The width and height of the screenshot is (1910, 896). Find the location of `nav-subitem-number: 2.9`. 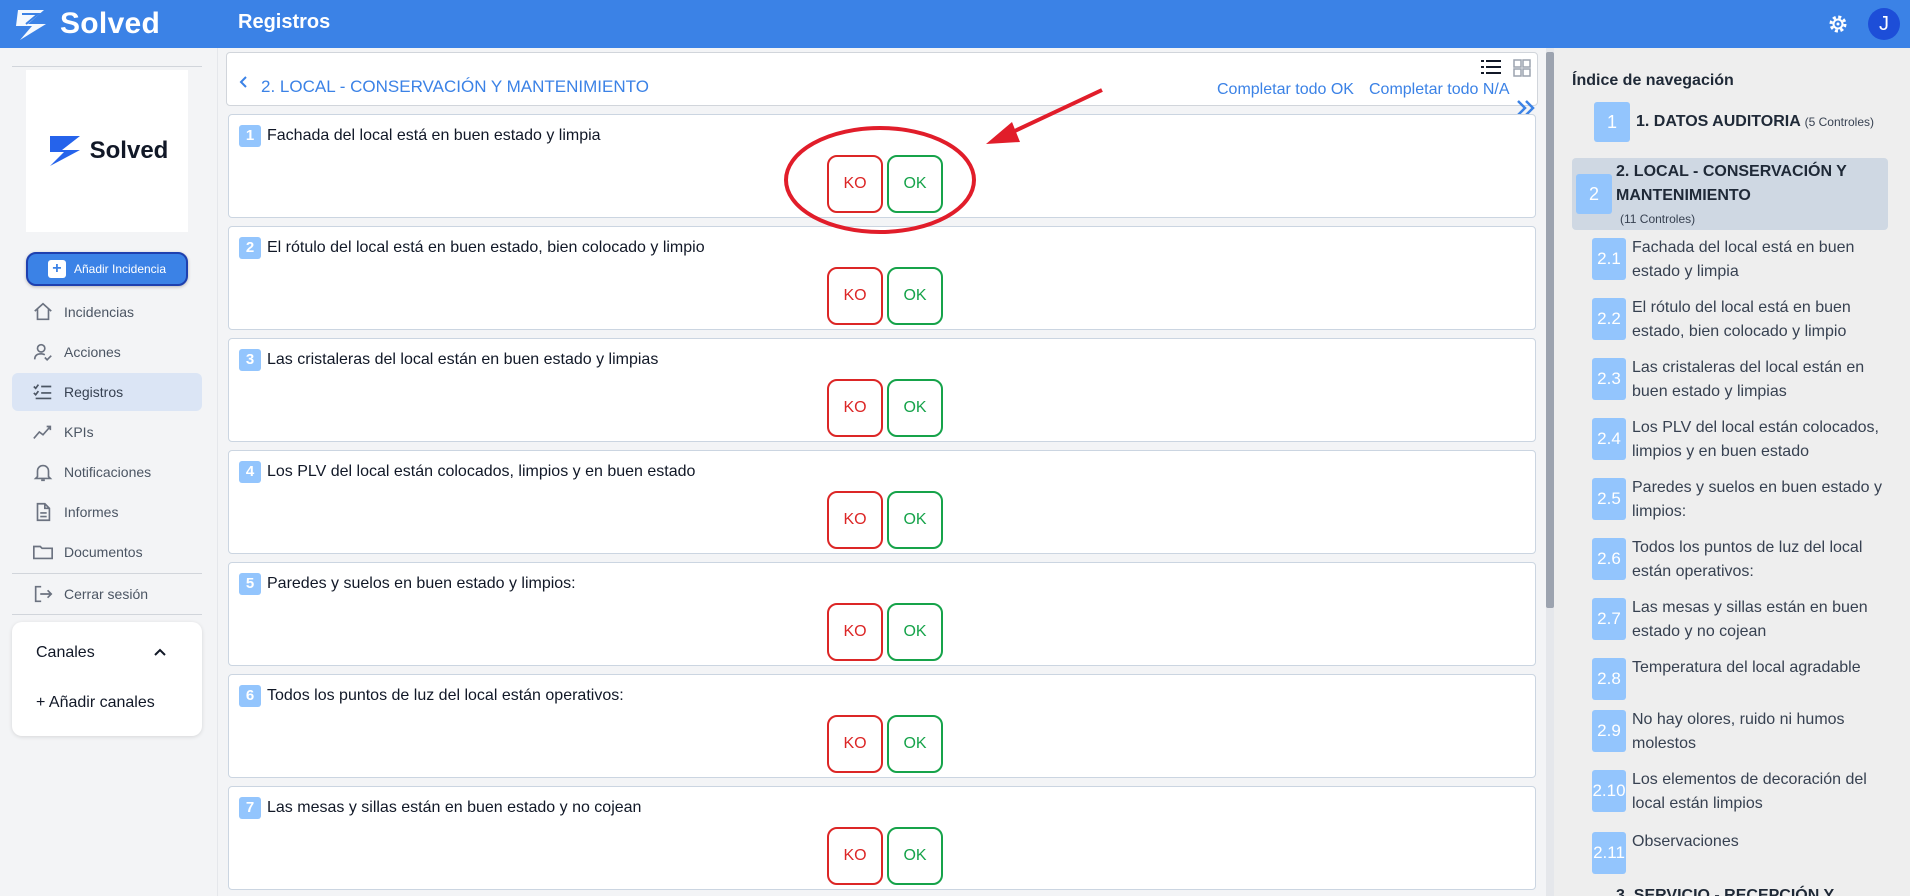

nav-subitem-number: 2.9 is located at coordinates (1609, 731).